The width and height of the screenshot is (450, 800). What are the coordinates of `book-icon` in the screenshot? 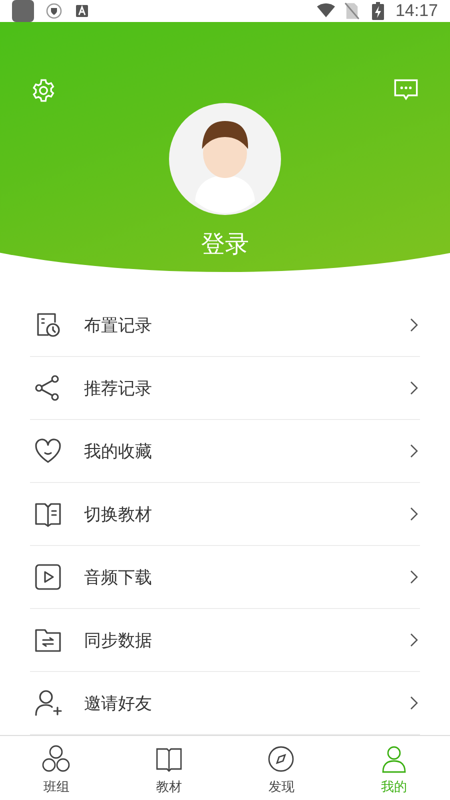 It's located at (48, 514).